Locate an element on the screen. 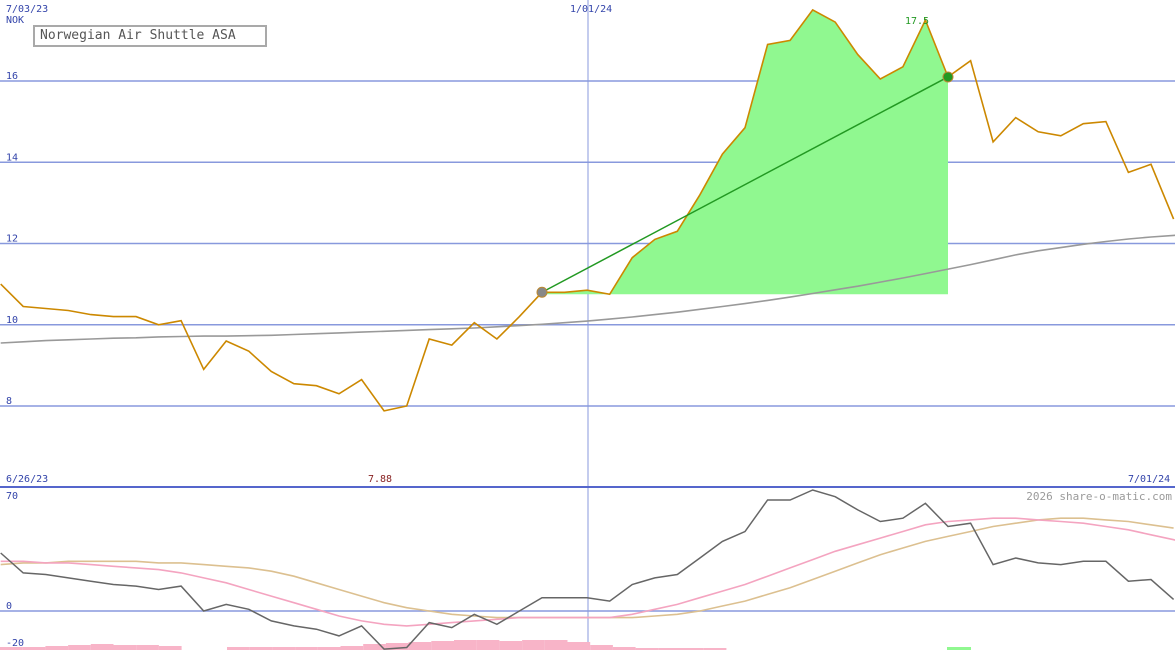 Image resolution: width=1175 pixels, height=650 pixels. low-value-label: 7.88 is located at coordinates (380, 479).